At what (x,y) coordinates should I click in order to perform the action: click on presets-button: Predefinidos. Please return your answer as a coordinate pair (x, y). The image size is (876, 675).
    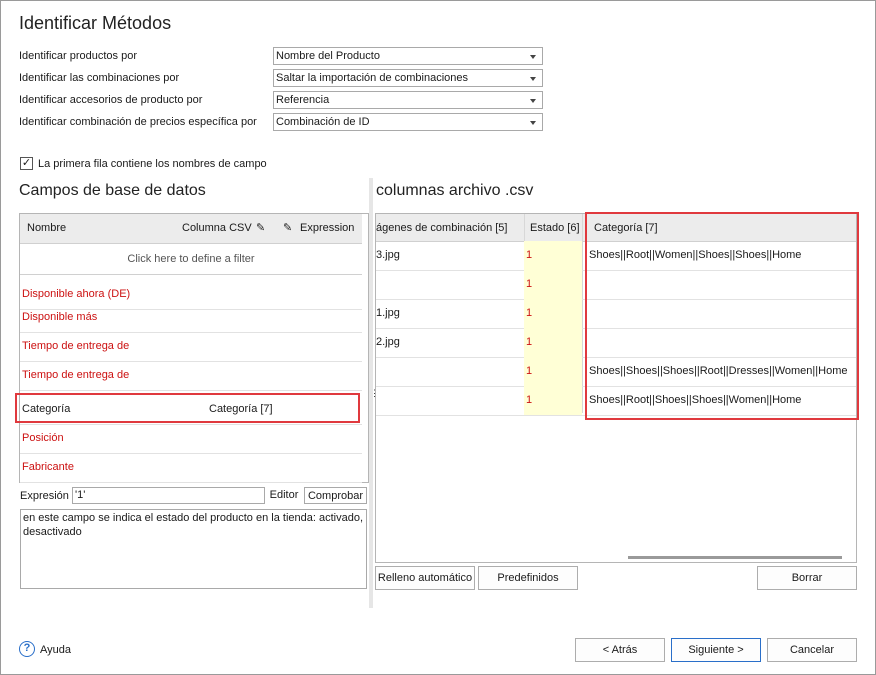
    Looking at the image, I should click on (528, 578).